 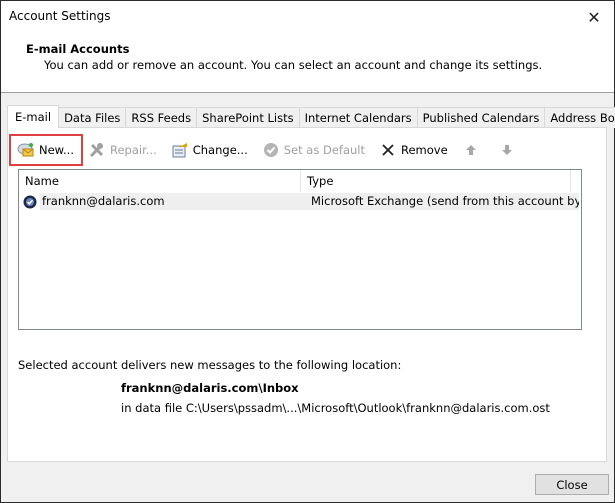 I want to click on account-name: franknn@dalaris.com, so click(x=172, y=201).